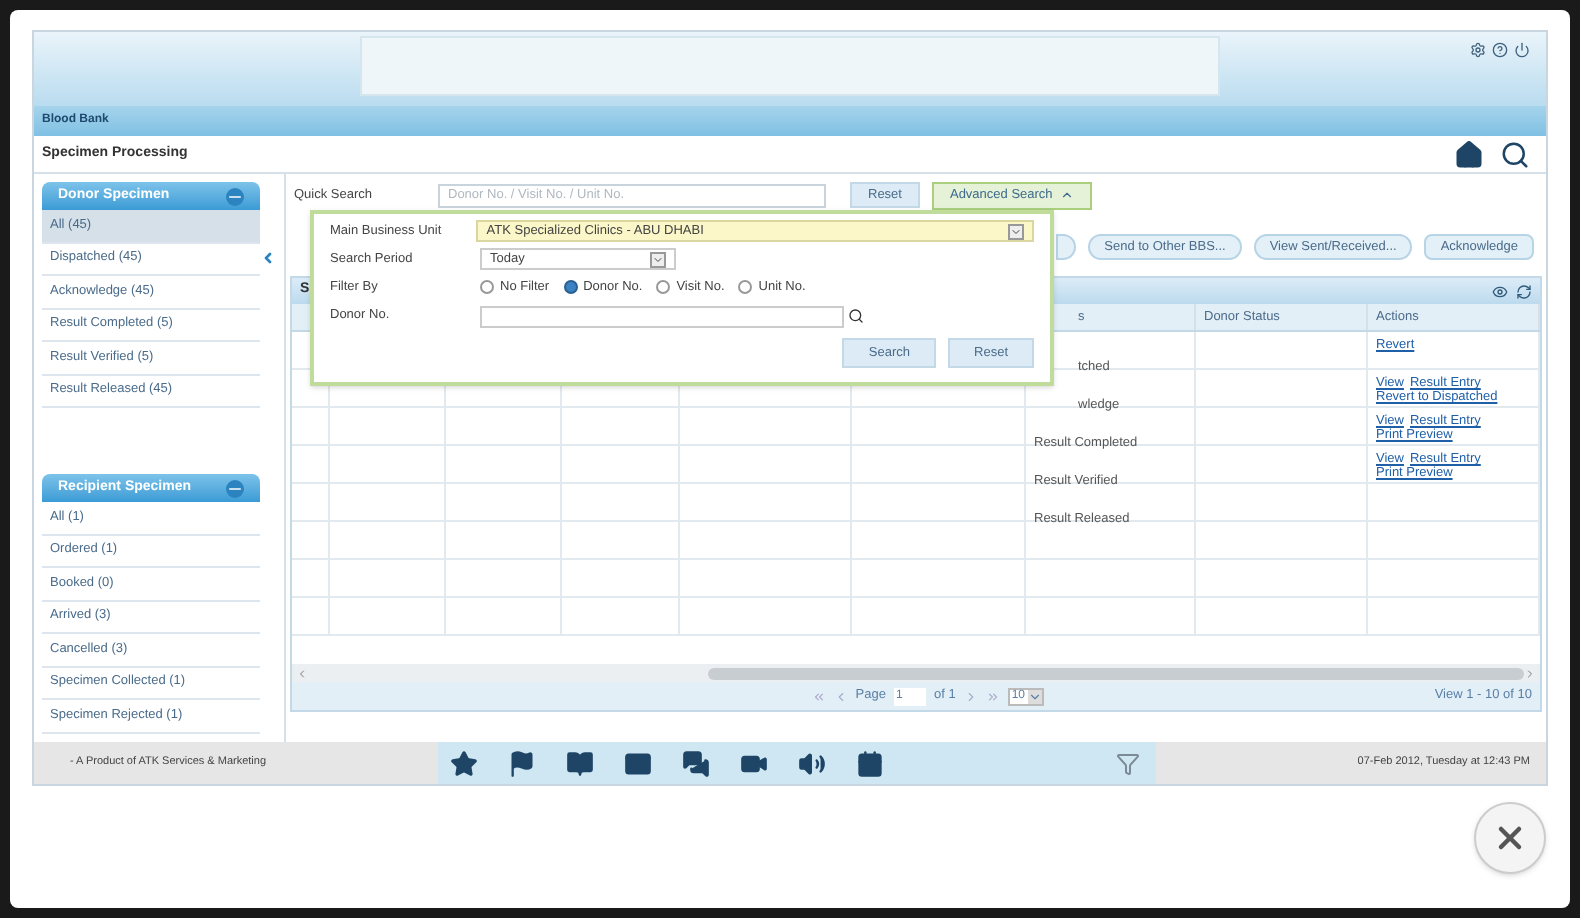  I want to click on flag-icon, so click(522, 763).